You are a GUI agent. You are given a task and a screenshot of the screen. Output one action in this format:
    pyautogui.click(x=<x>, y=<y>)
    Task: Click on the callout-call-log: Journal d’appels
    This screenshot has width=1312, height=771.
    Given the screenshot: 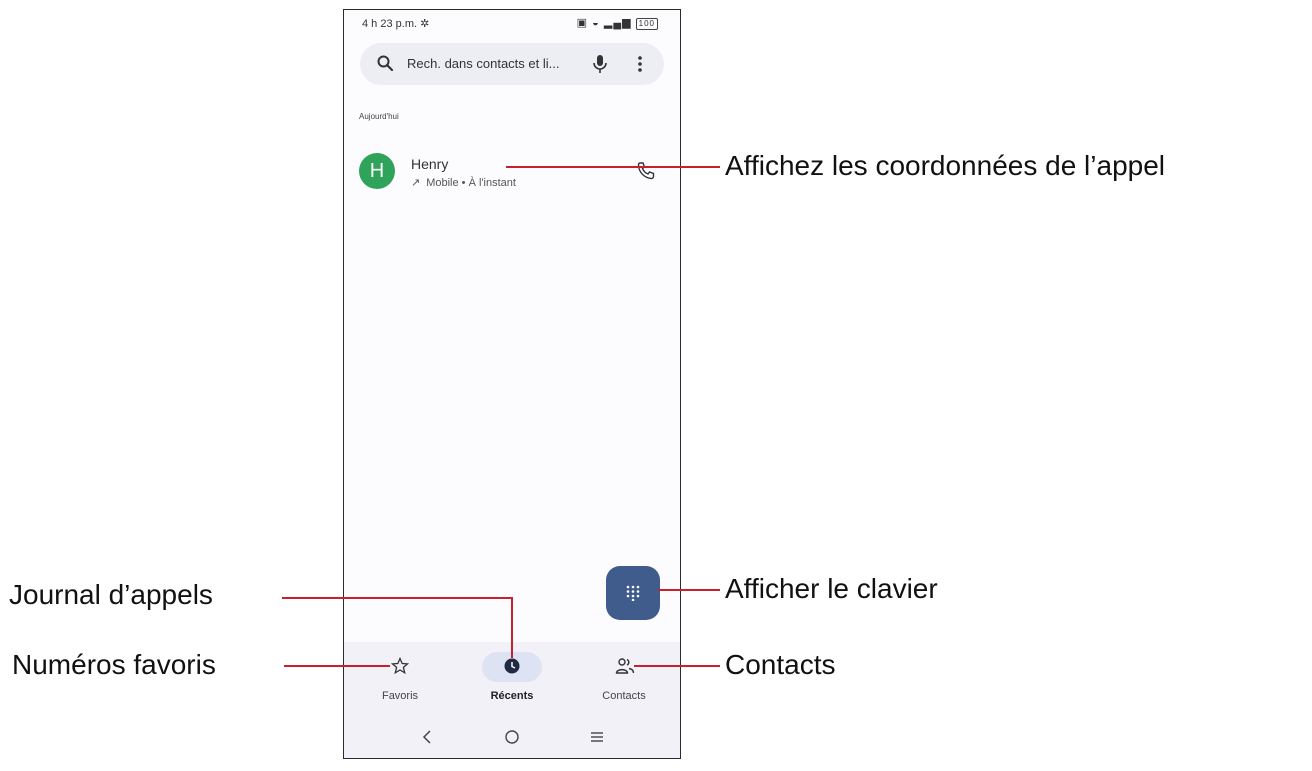 What is the action you would take?
    pyautogui.click(x=111, y=594)
    